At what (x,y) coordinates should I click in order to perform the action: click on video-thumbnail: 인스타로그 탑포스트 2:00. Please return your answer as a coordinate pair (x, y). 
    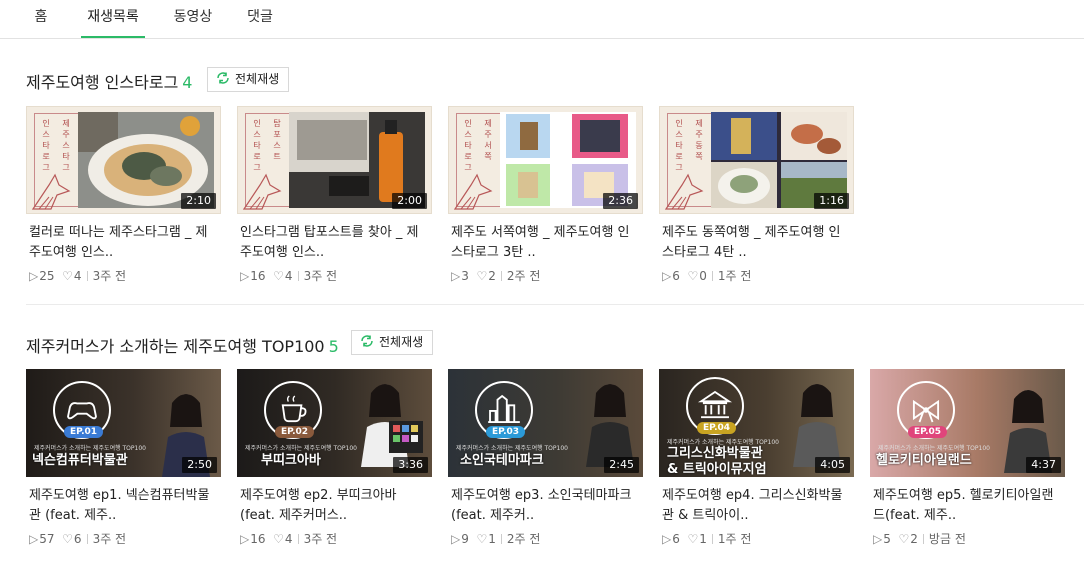
    Looking at the image, I should click on (334, 160).